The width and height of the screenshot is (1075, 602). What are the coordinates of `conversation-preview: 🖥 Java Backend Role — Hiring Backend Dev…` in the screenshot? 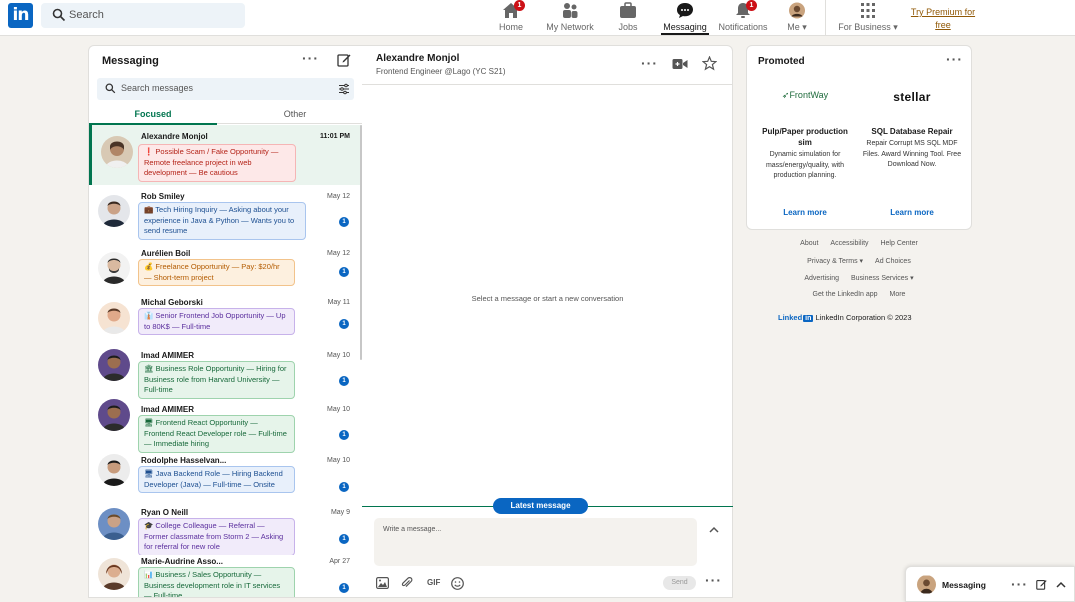 It's located at (216, 479).